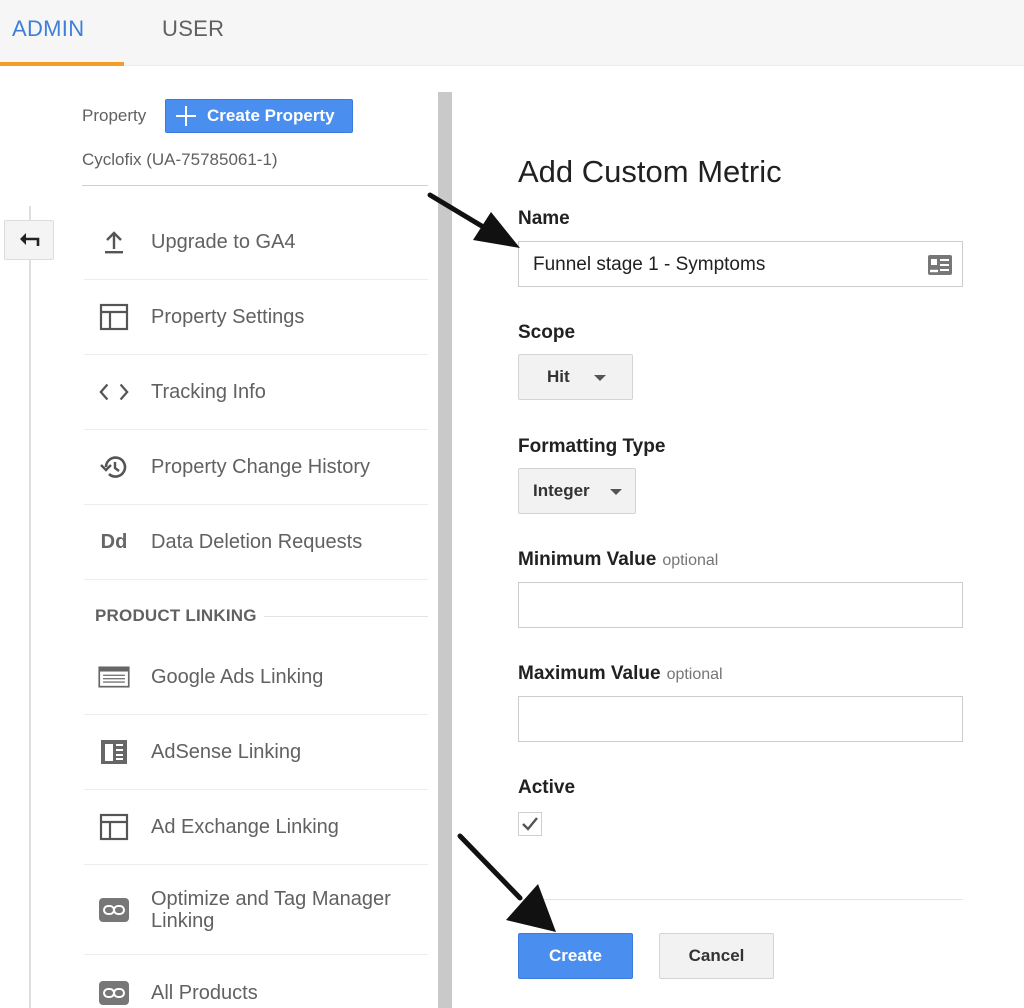 The height and width of the screenshot is (1008, 1024). I want to click on minimum-value-input, so click(740, 605).